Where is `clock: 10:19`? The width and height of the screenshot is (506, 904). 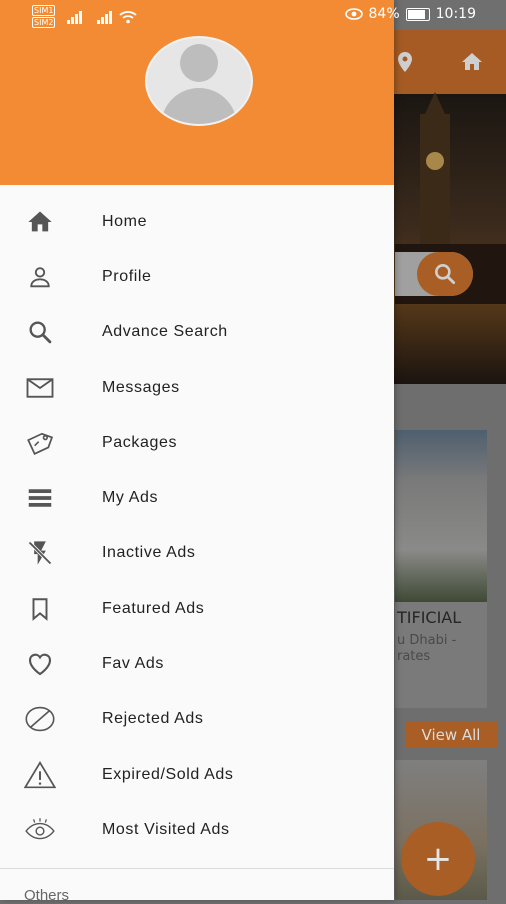
clock: 10:19 is located at coordinates (455, 14).